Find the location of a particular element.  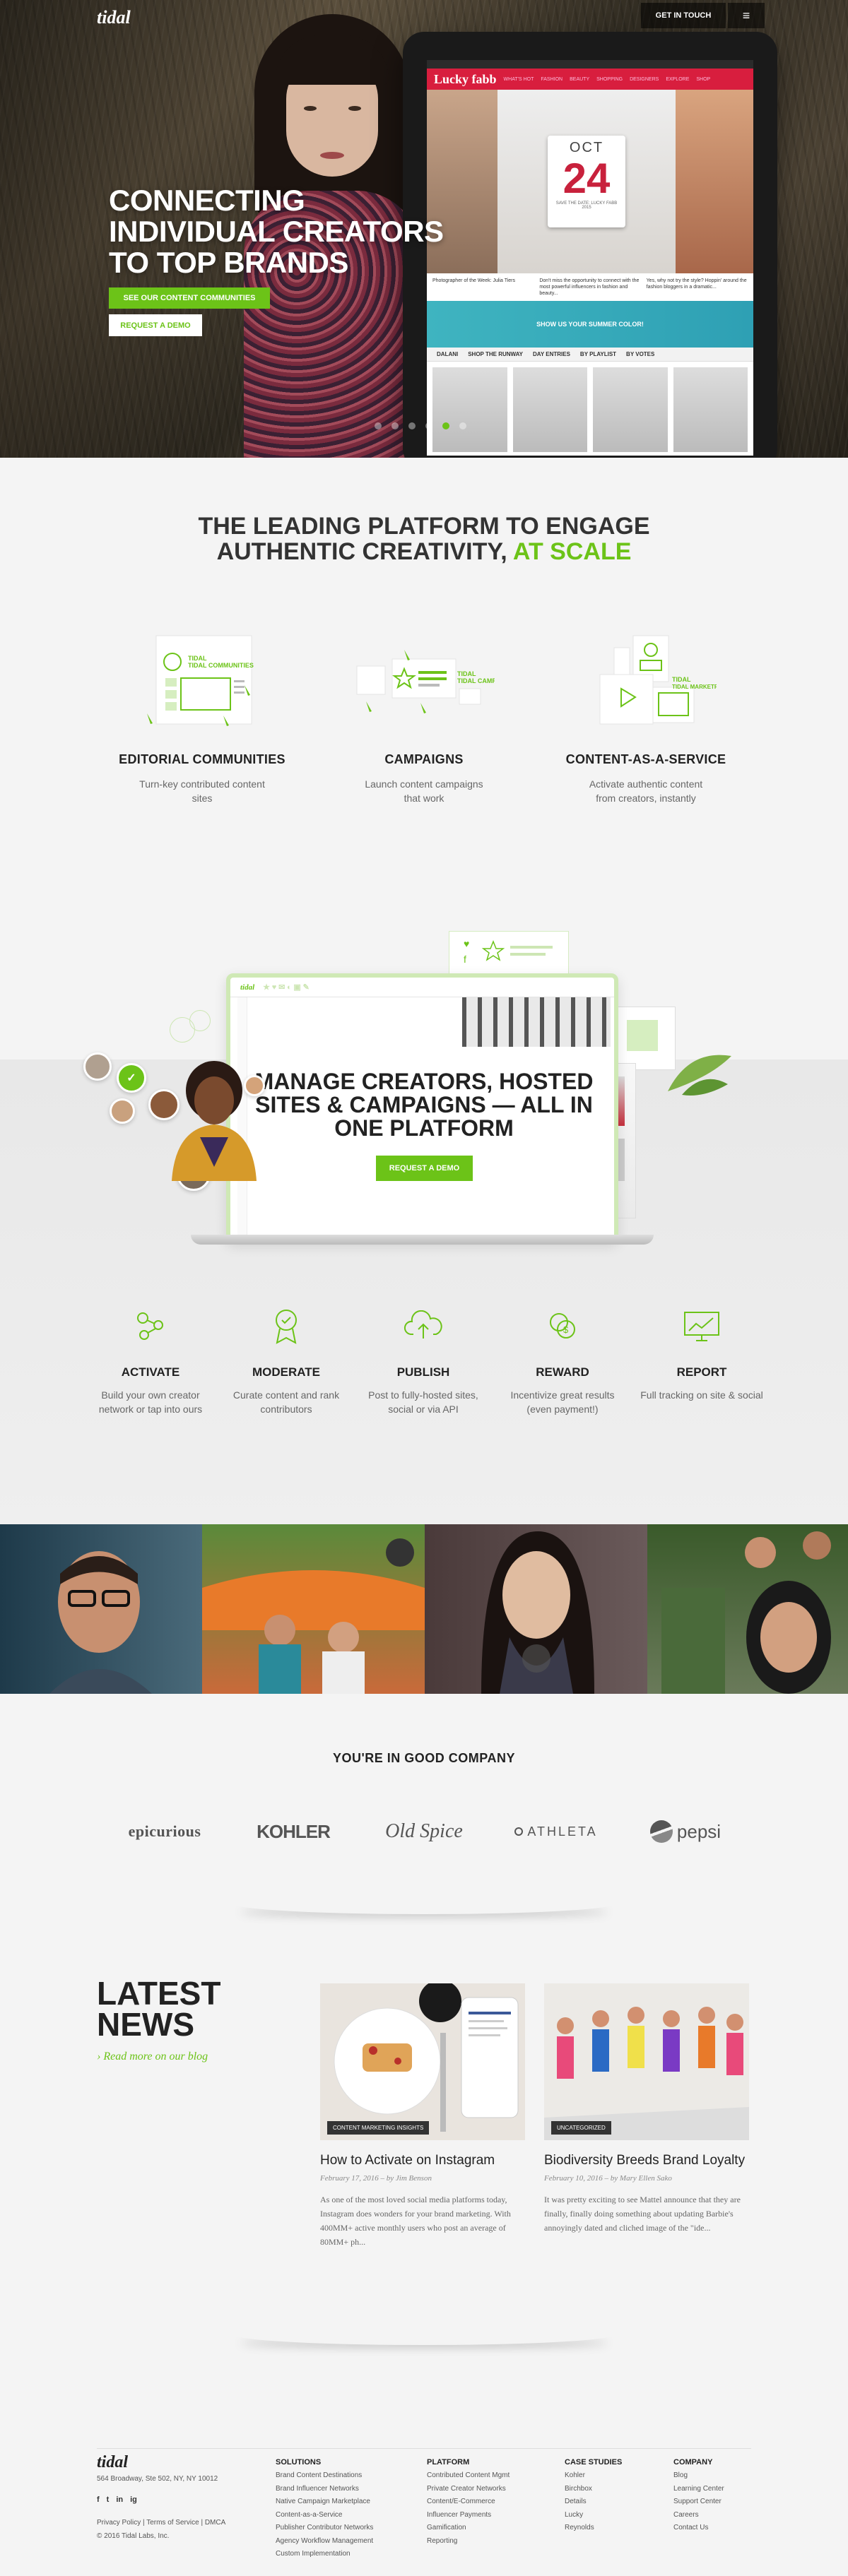

footer-link: Content/E-Commerce is located at coordinates (468, 2502).